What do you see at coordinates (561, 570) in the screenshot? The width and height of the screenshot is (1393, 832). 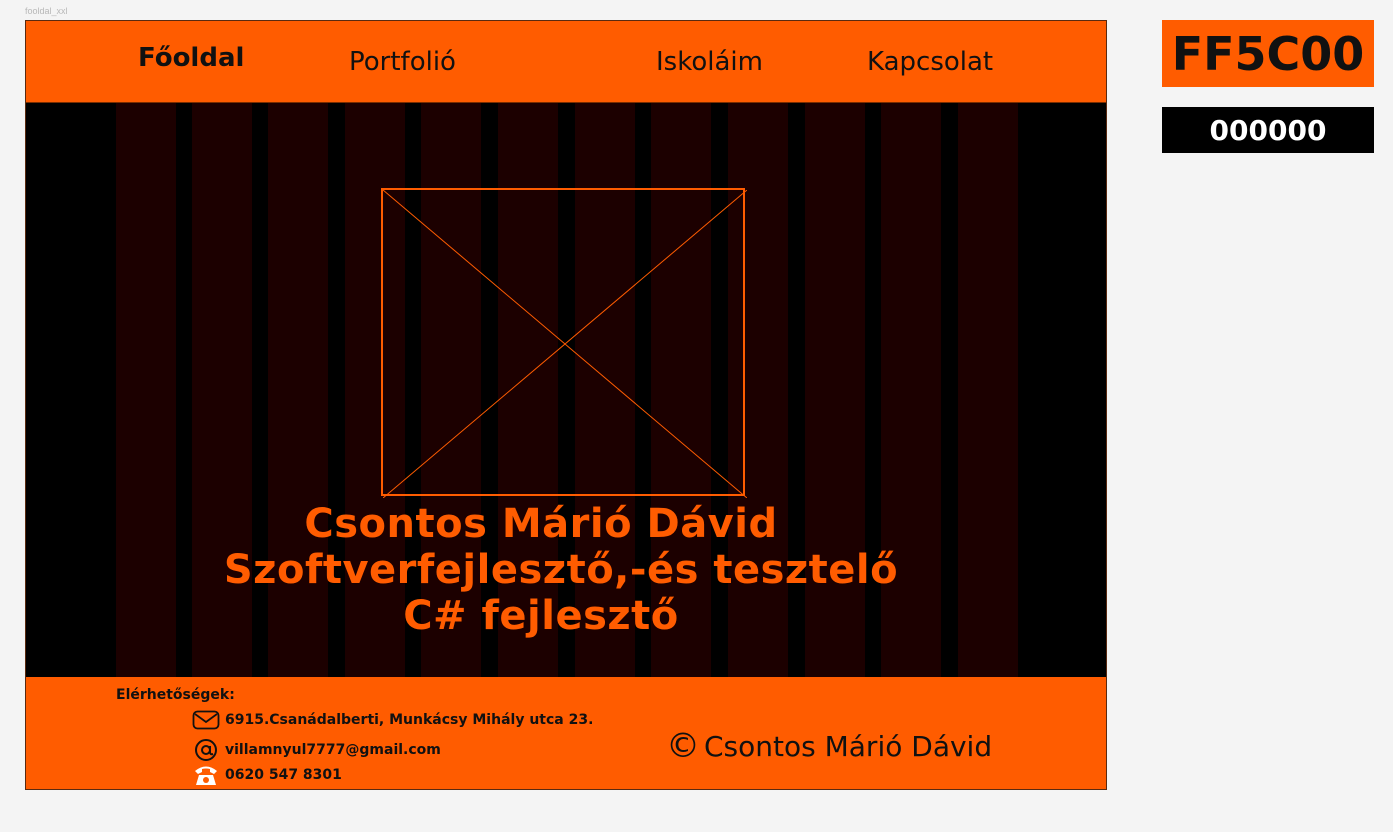 I see `hero-role: Szoftverfejlesztő,-és tesztelő` at bounding box center [561, 570].